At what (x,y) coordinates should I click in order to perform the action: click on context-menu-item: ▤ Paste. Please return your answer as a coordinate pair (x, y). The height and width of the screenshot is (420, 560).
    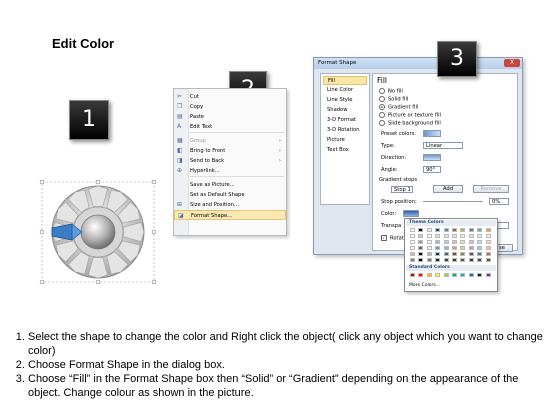
    Looking at the image, I should click on (230, 117).